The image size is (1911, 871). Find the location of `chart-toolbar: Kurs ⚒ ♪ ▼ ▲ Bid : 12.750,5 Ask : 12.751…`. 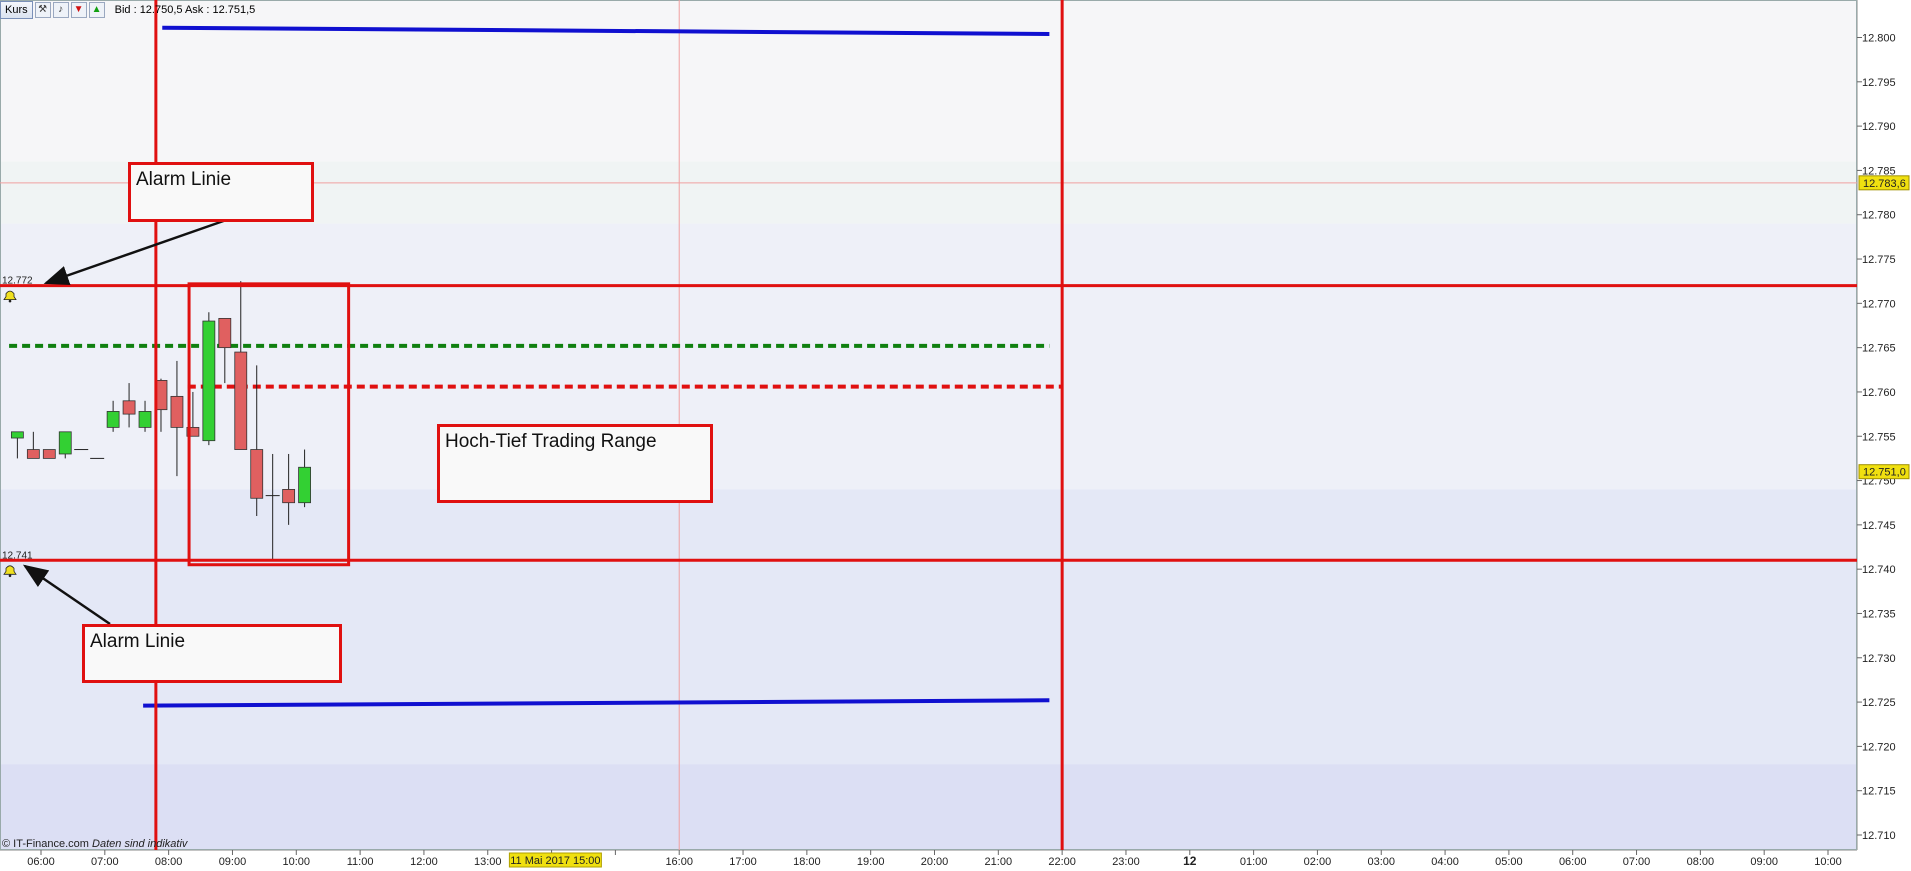

chart-toolbar: Kurs ⚒ ♪ ▼ ▲ Bid : 12.750,5 Ask : 12.751… is located at coordinates (127, 10).